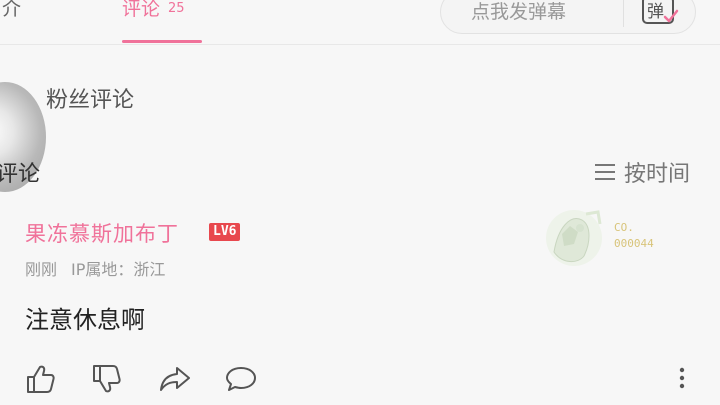 The height and width of the screenshot is (405, 720). I want to click on decoration-code-line1: CO., so click(624, 227).